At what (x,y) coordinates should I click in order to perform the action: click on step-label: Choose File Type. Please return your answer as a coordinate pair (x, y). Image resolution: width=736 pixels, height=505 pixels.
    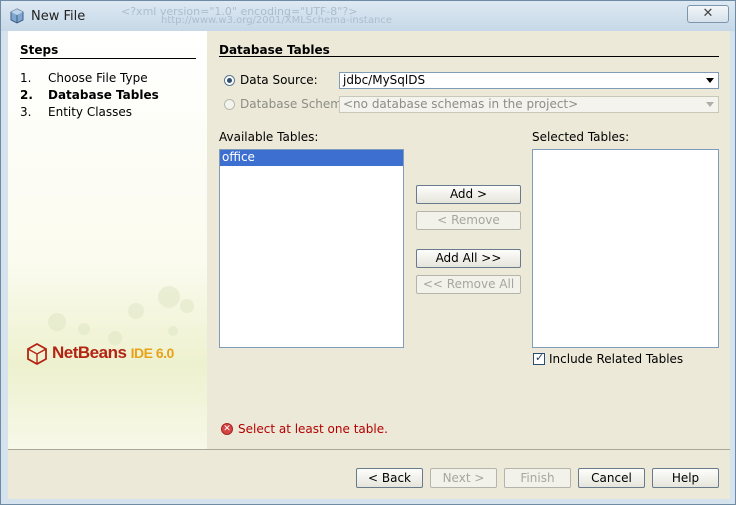
    Looking at the image, I should click on (98, 78).